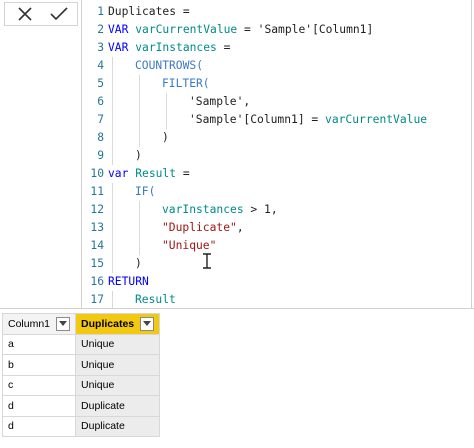  What do you see at coordinates (39, 365) in the screenshot?
I see `table-cell: b` at bounding box center [39, 365].